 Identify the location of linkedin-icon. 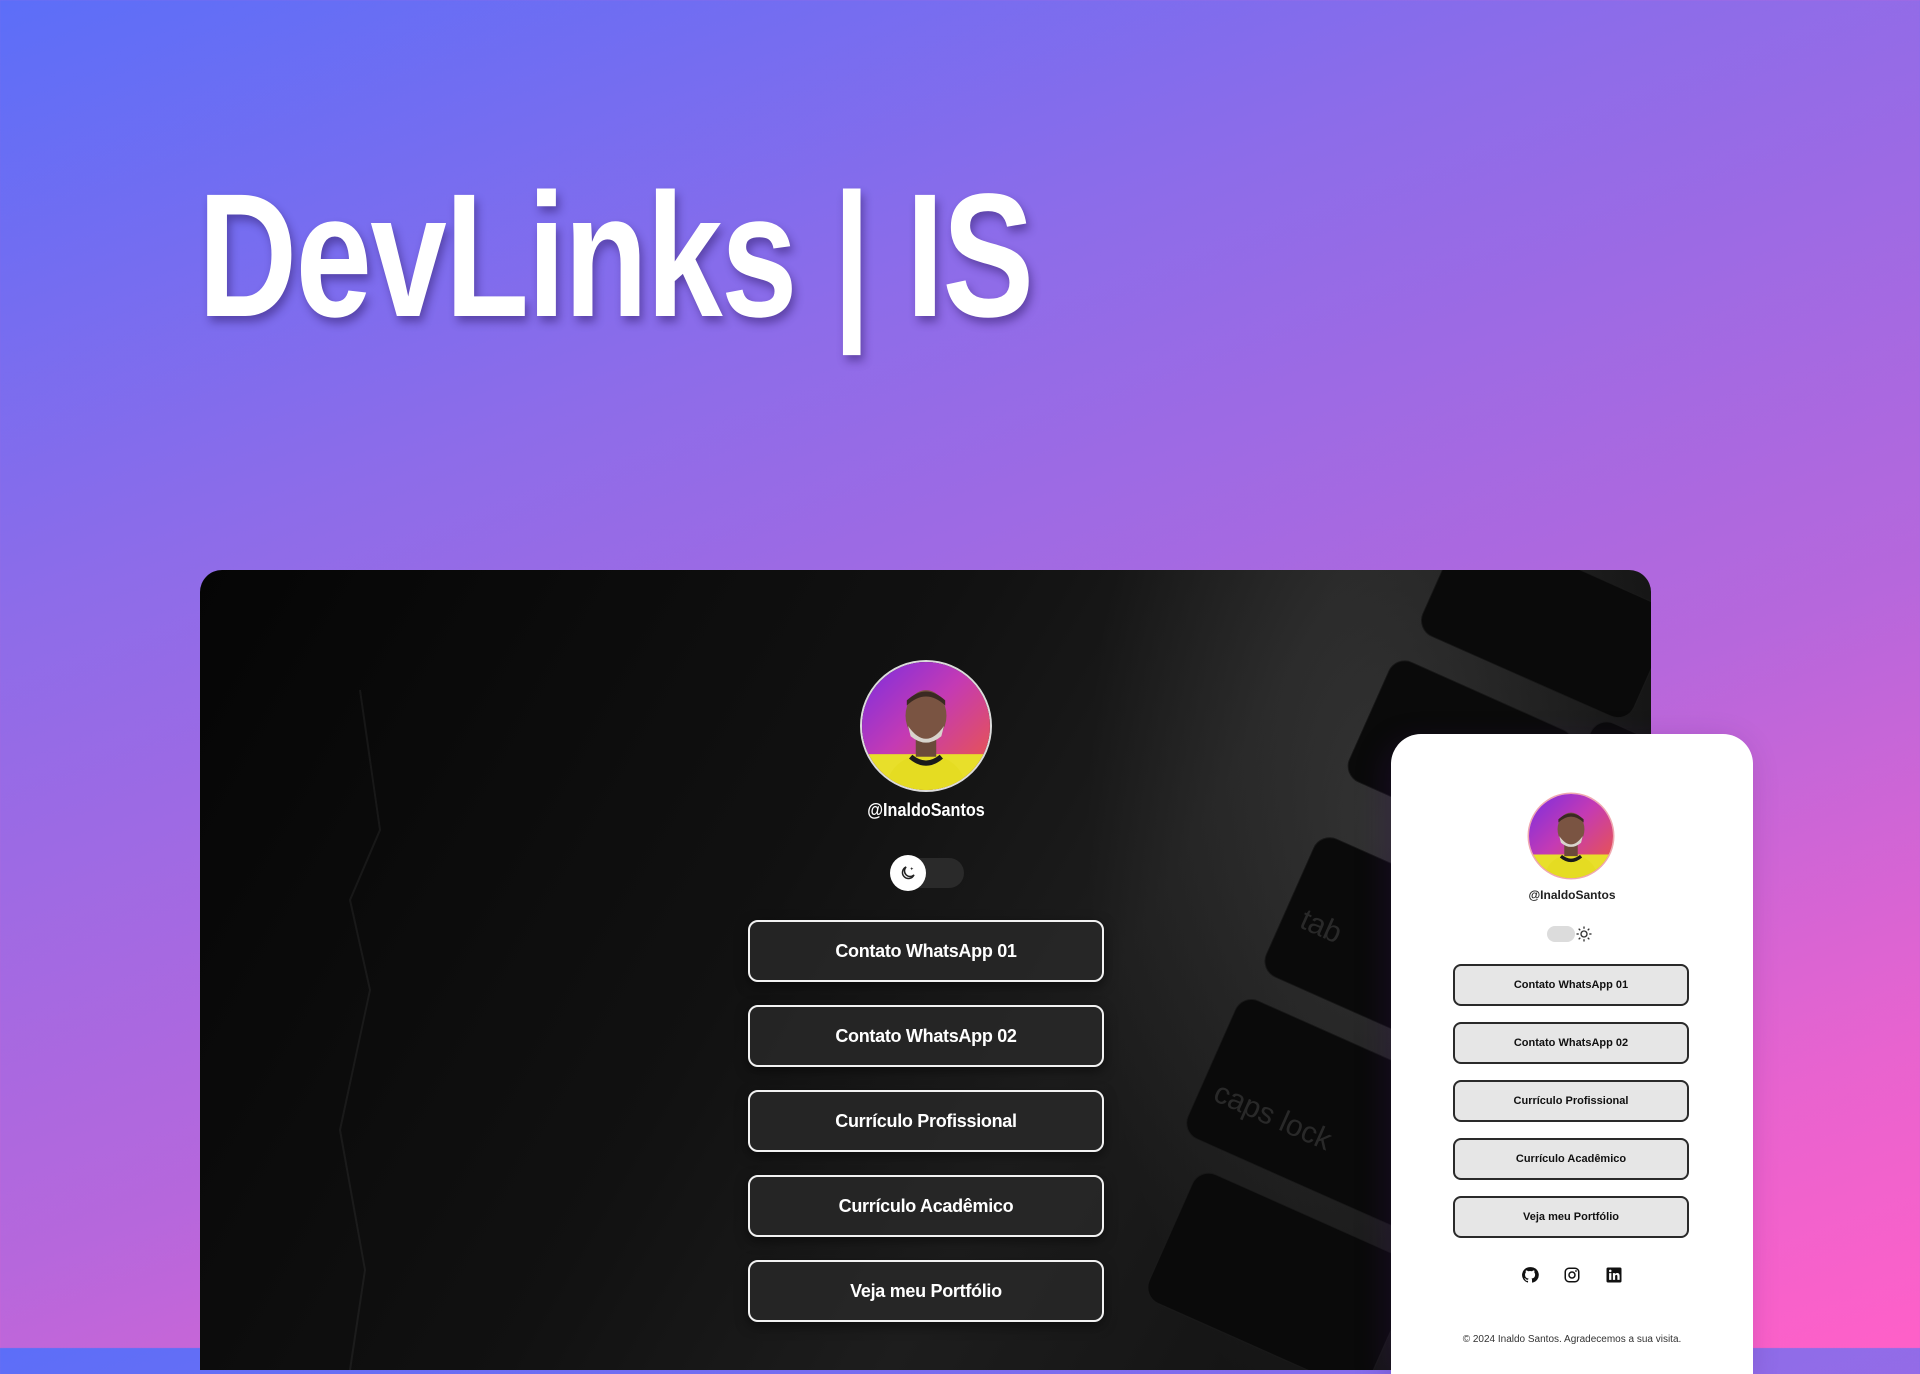
(1614, 1275).